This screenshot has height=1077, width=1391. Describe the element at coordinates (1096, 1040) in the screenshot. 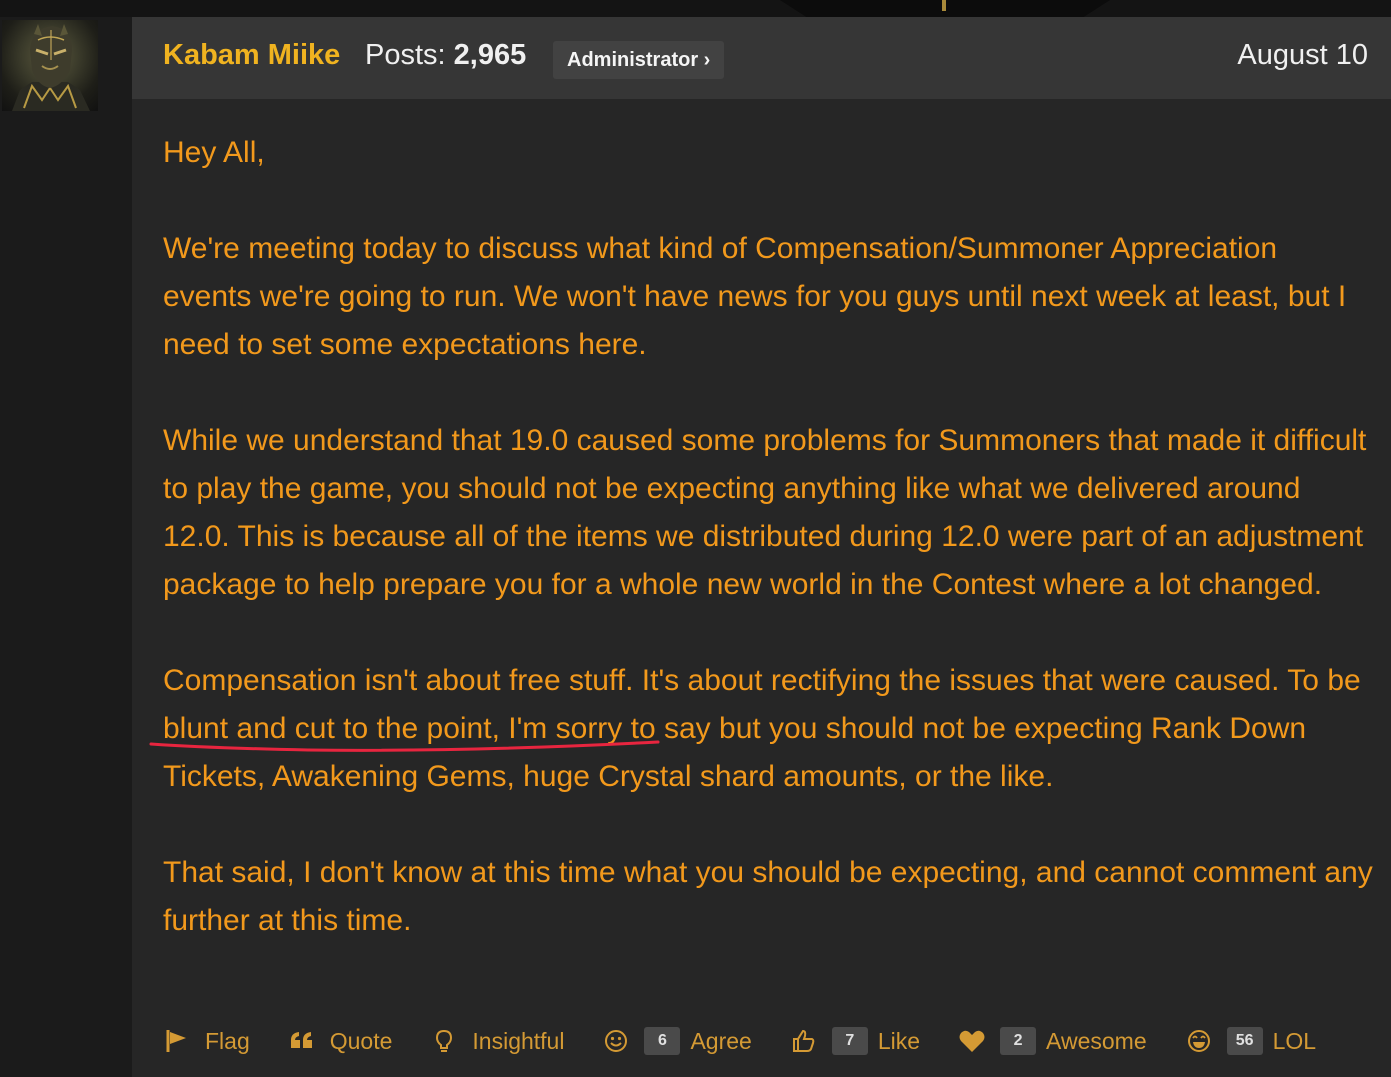

I see `awesome-label: Awesome` at that location.